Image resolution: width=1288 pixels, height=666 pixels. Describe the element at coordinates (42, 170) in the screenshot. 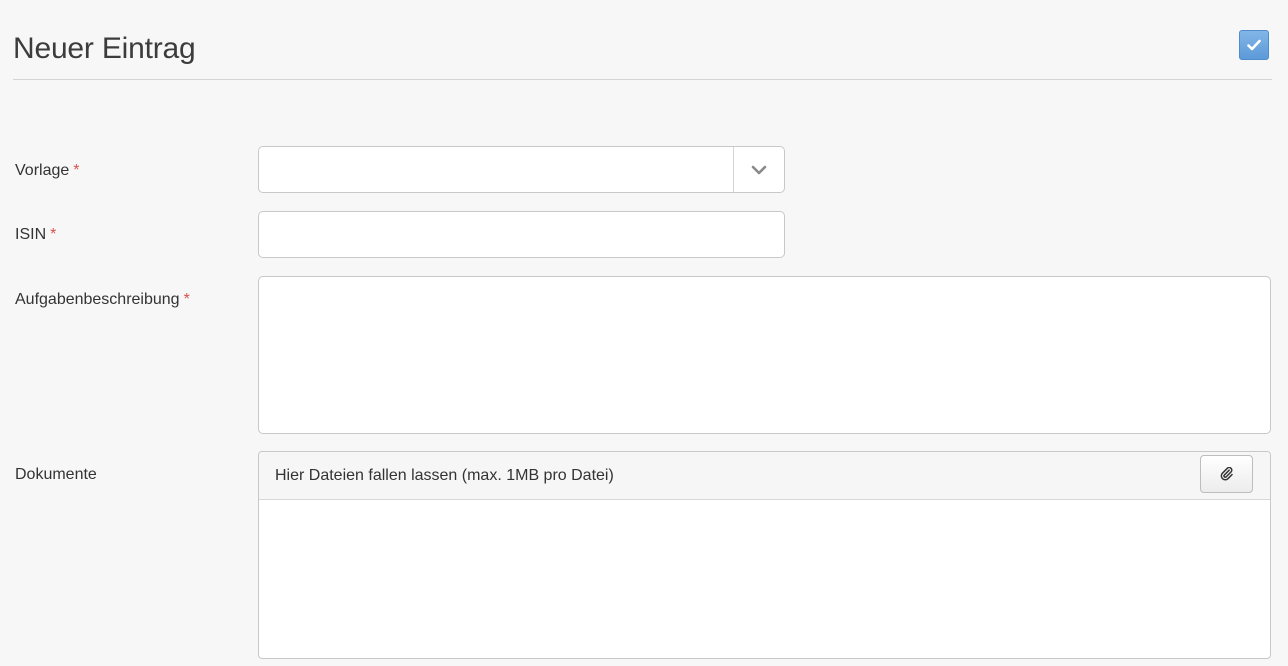

I see `vorlage-label-text: Vorlage` at that location.